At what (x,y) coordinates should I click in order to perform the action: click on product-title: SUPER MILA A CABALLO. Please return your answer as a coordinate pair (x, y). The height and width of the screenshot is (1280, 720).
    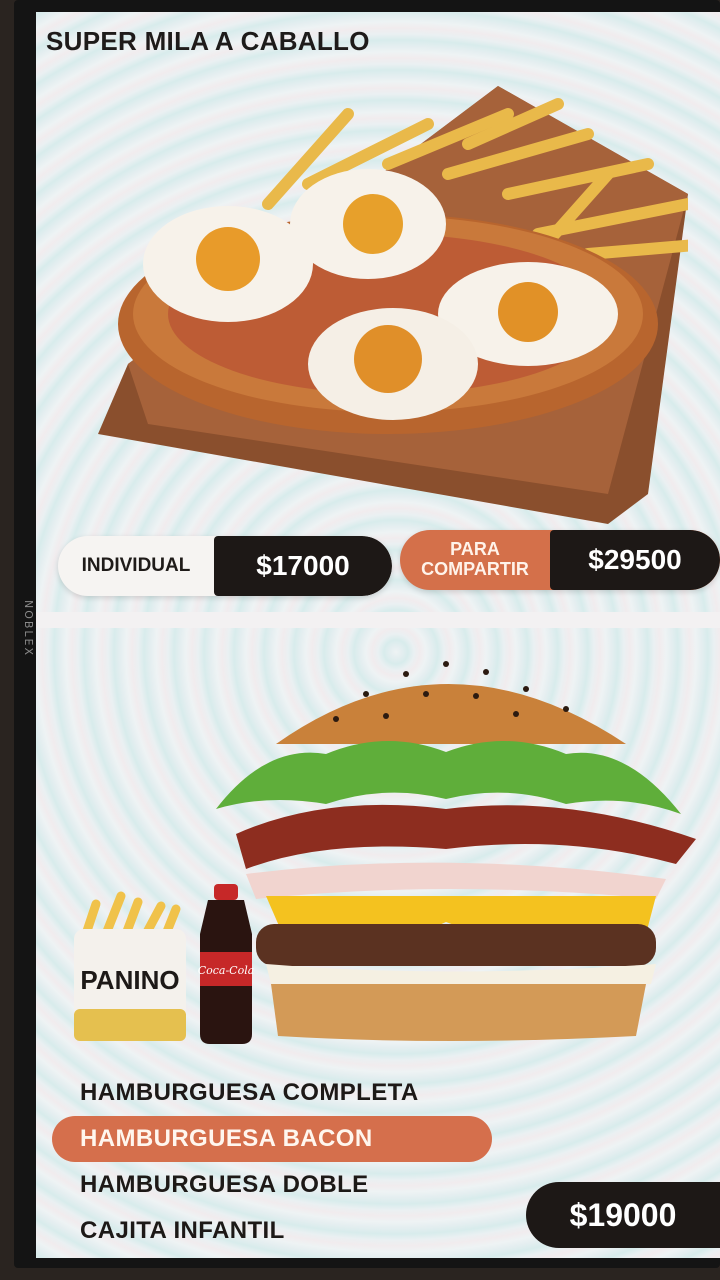
    Looking at the image, I should click on (208, 41).